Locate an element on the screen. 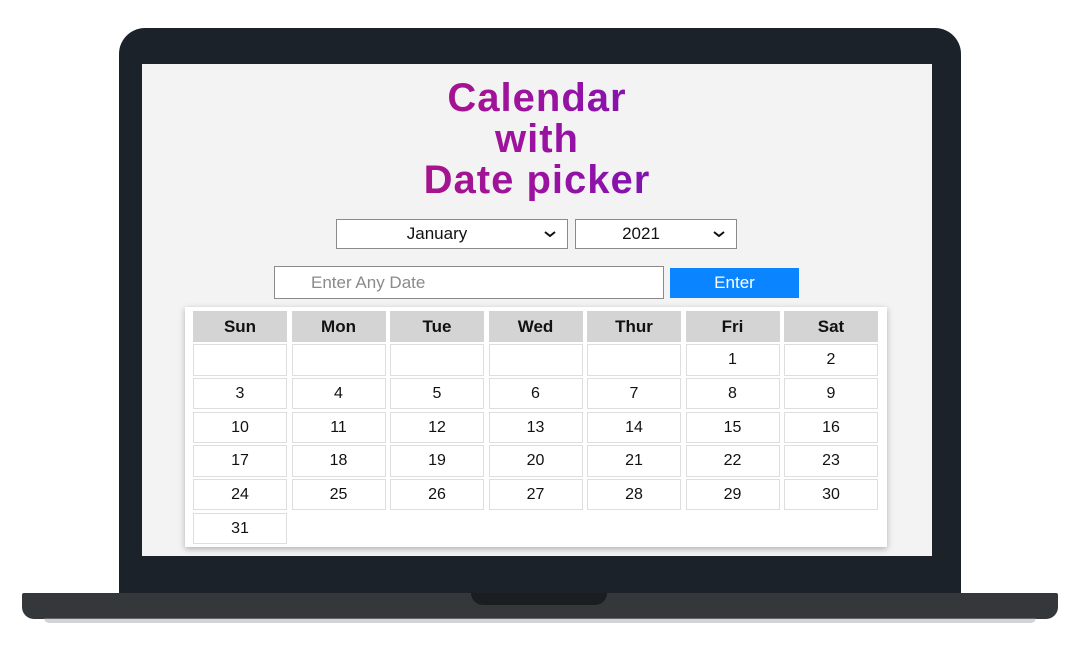 This screenshot has width=1080, height=663. enter-button: Enter is located at coordinates (734, 283).